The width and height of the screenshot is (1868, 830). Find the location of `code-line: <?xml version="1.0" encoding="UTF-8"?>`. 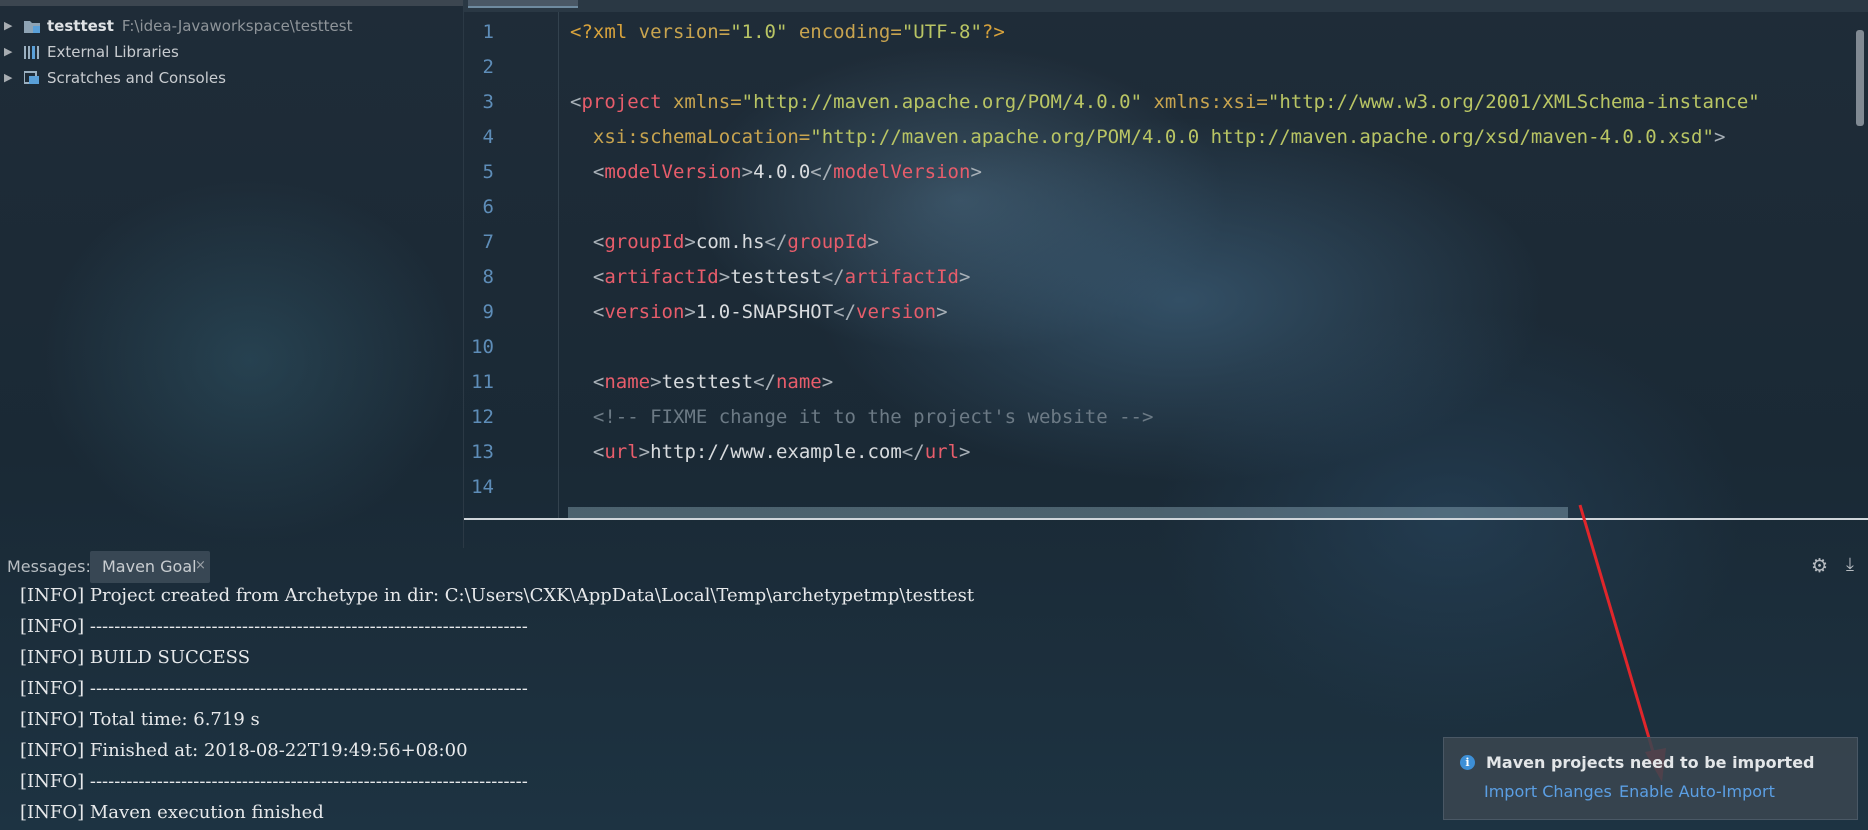

code-line: <?xml version="1.0" encoding="UTF-8"?> is located at coordinates (787, 32).